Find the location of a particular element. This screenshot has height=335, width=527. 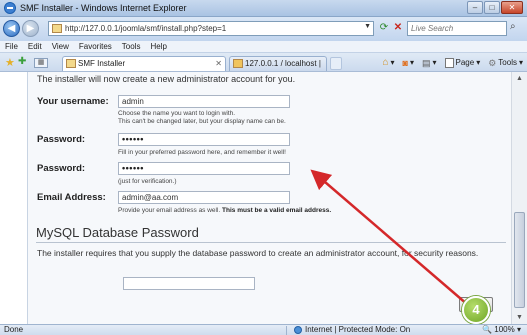

minimize-button: – is located at coordinates (475, 7).